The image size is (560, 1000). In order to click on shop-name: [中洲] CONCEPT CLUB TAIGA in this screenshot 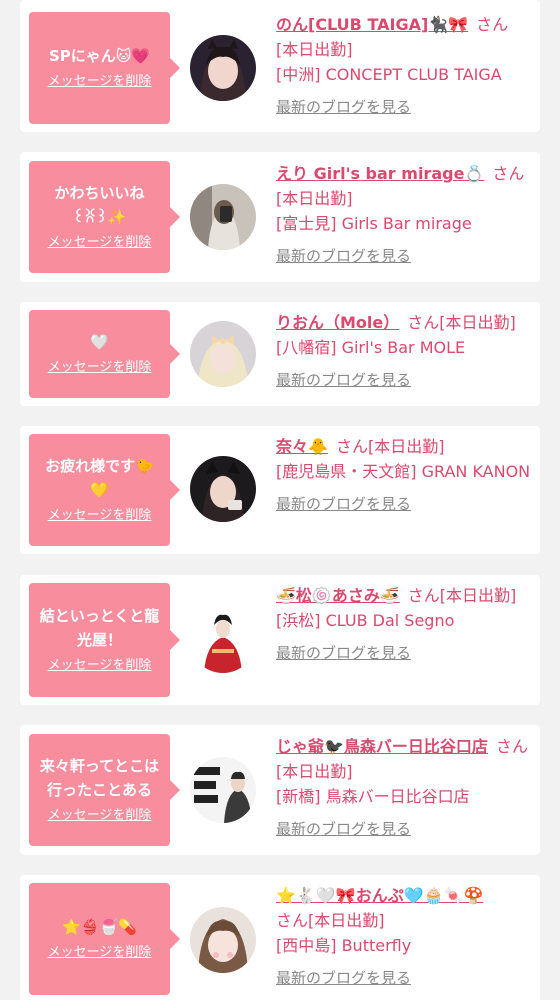, I will do `click(389, 74)`.